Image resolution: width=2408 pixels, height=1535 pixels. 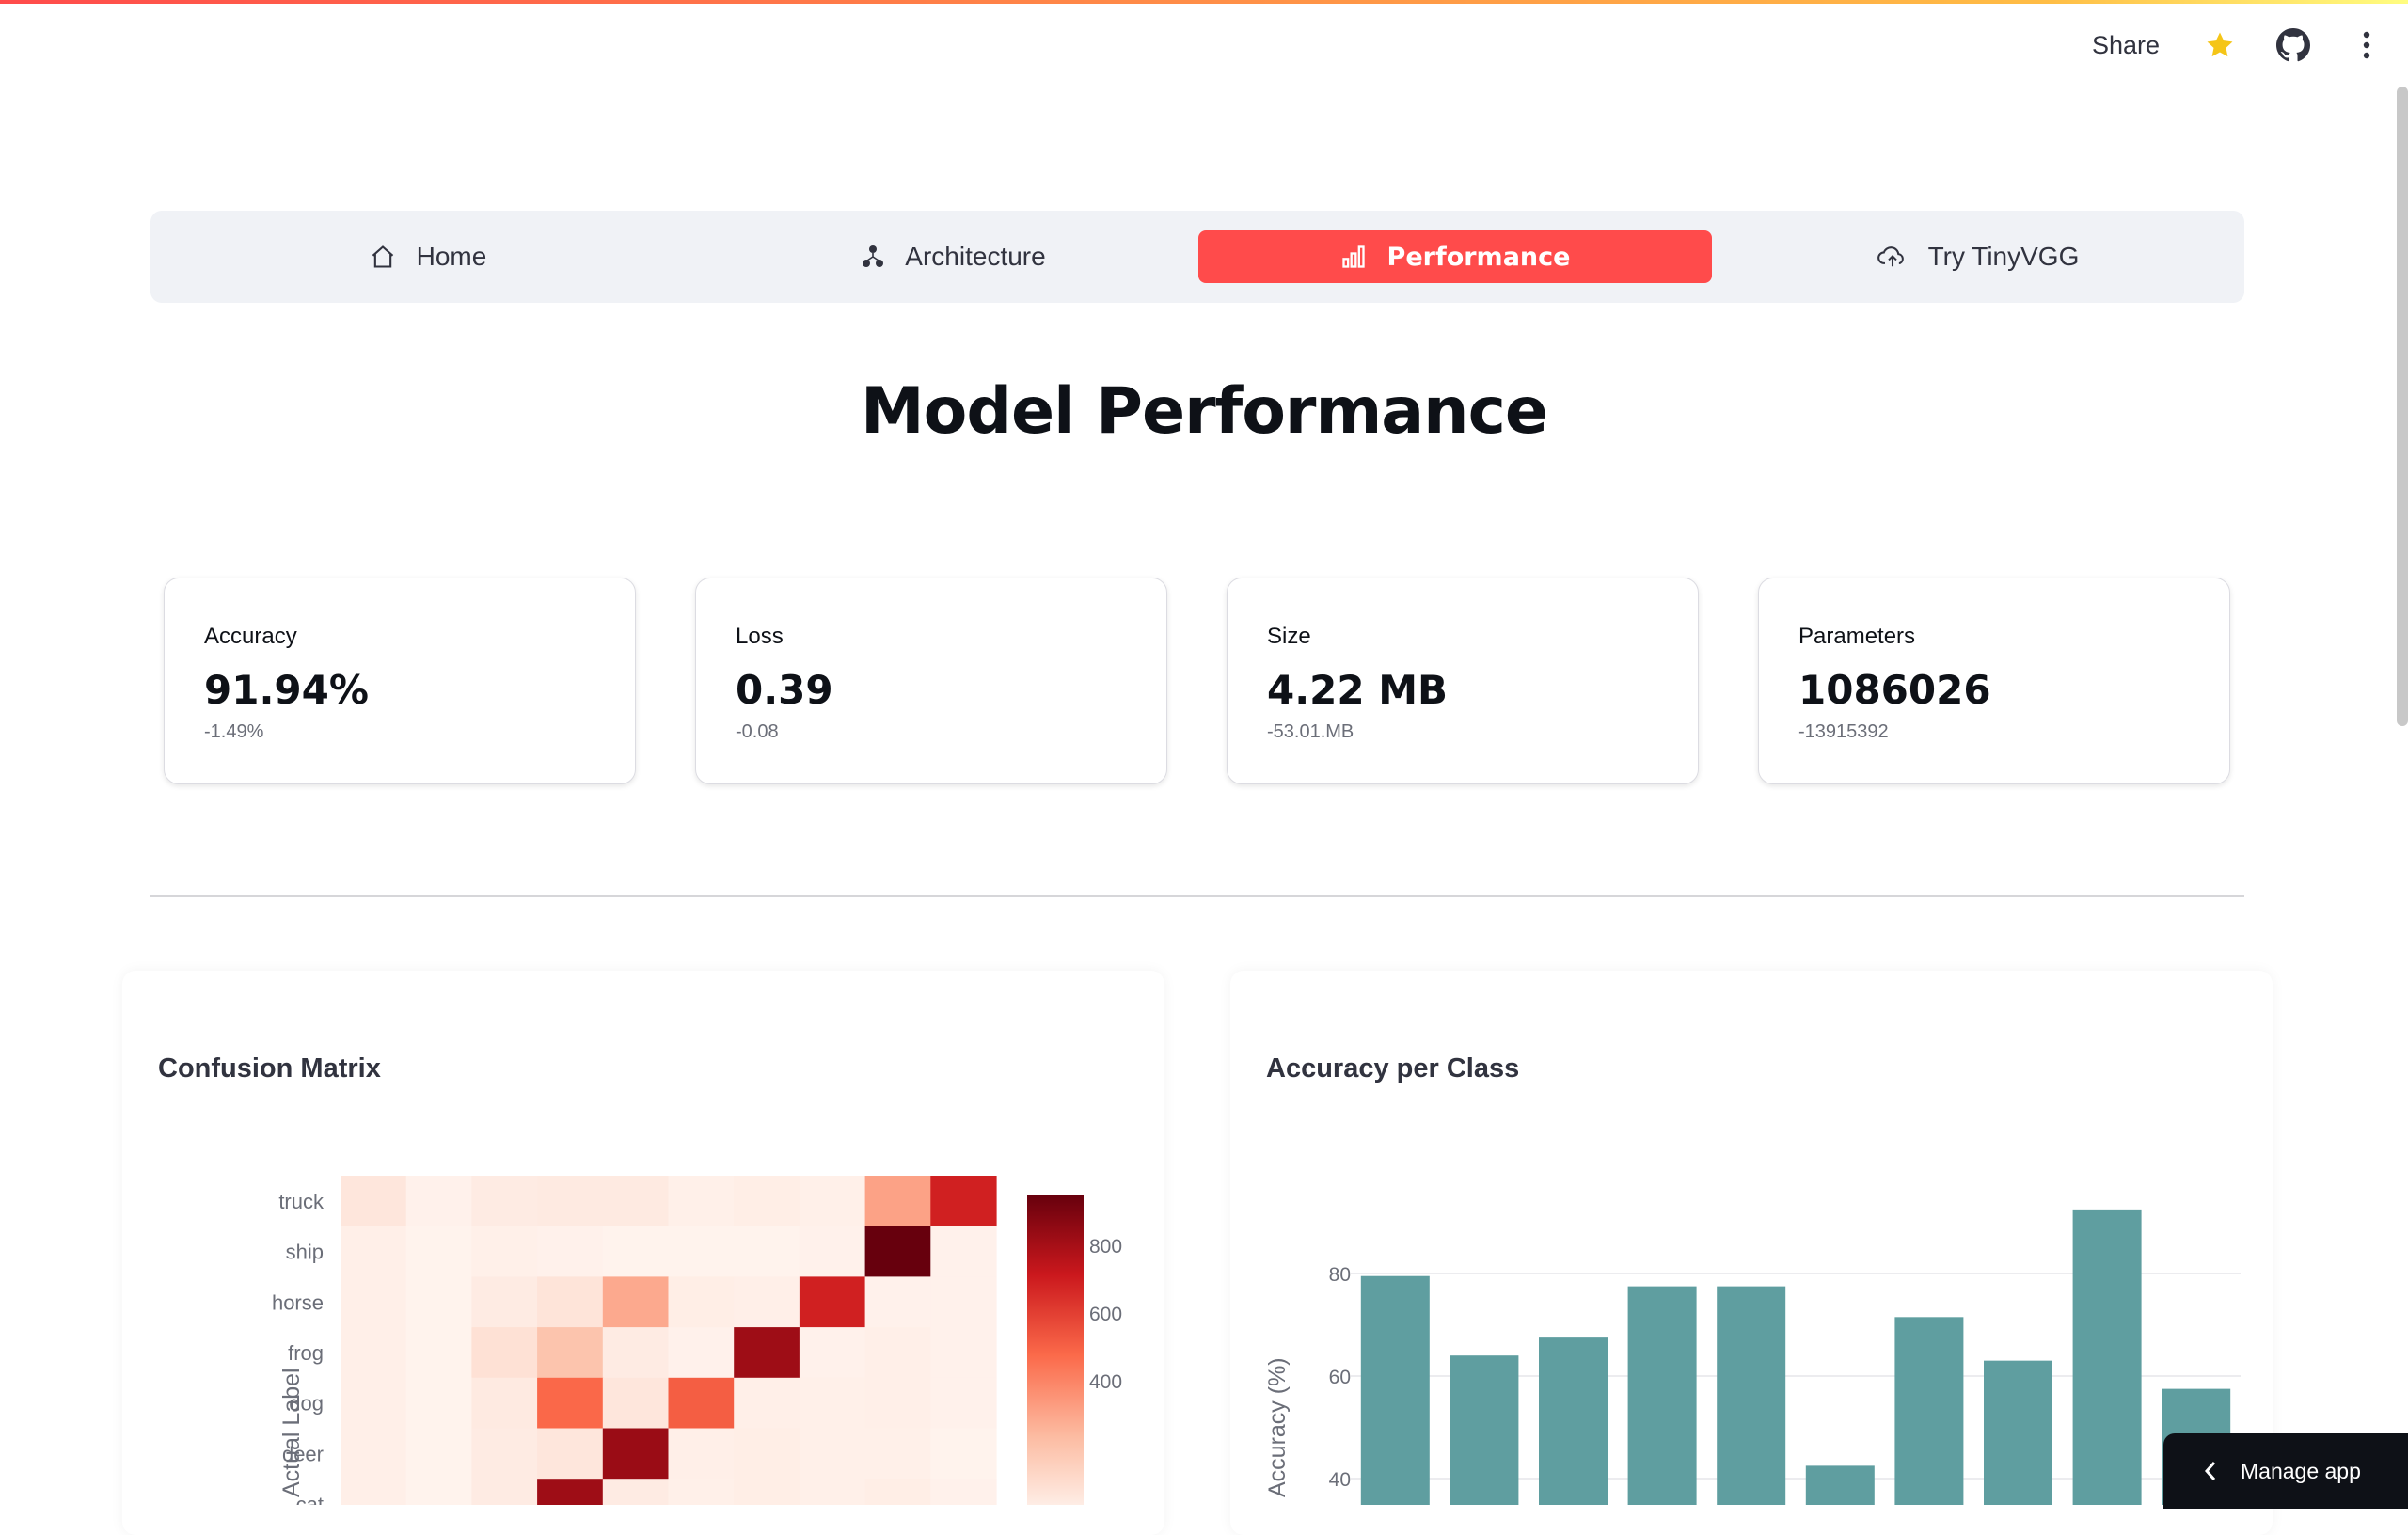 What do you see at coordinates (874, 256) in the screenshot?
I see `architecture-icon` at bounding box center [874, 256].